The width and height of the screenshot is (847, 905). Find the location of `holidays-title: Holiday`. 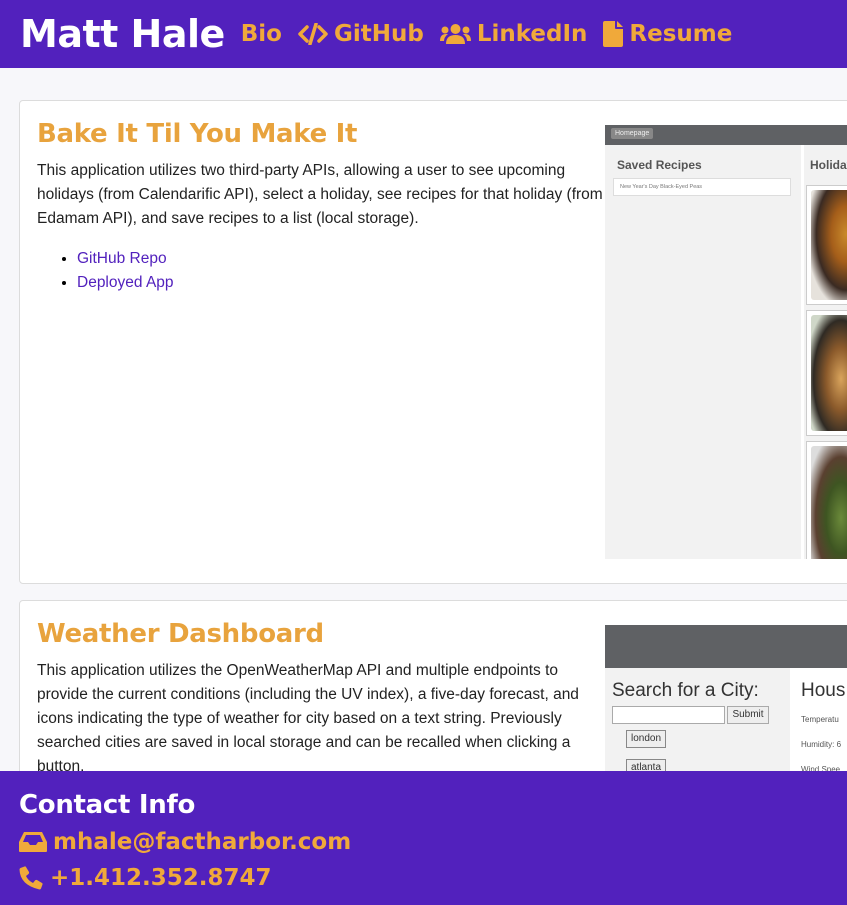

holidays-title: Holiday is located at coordinates (828, 165).